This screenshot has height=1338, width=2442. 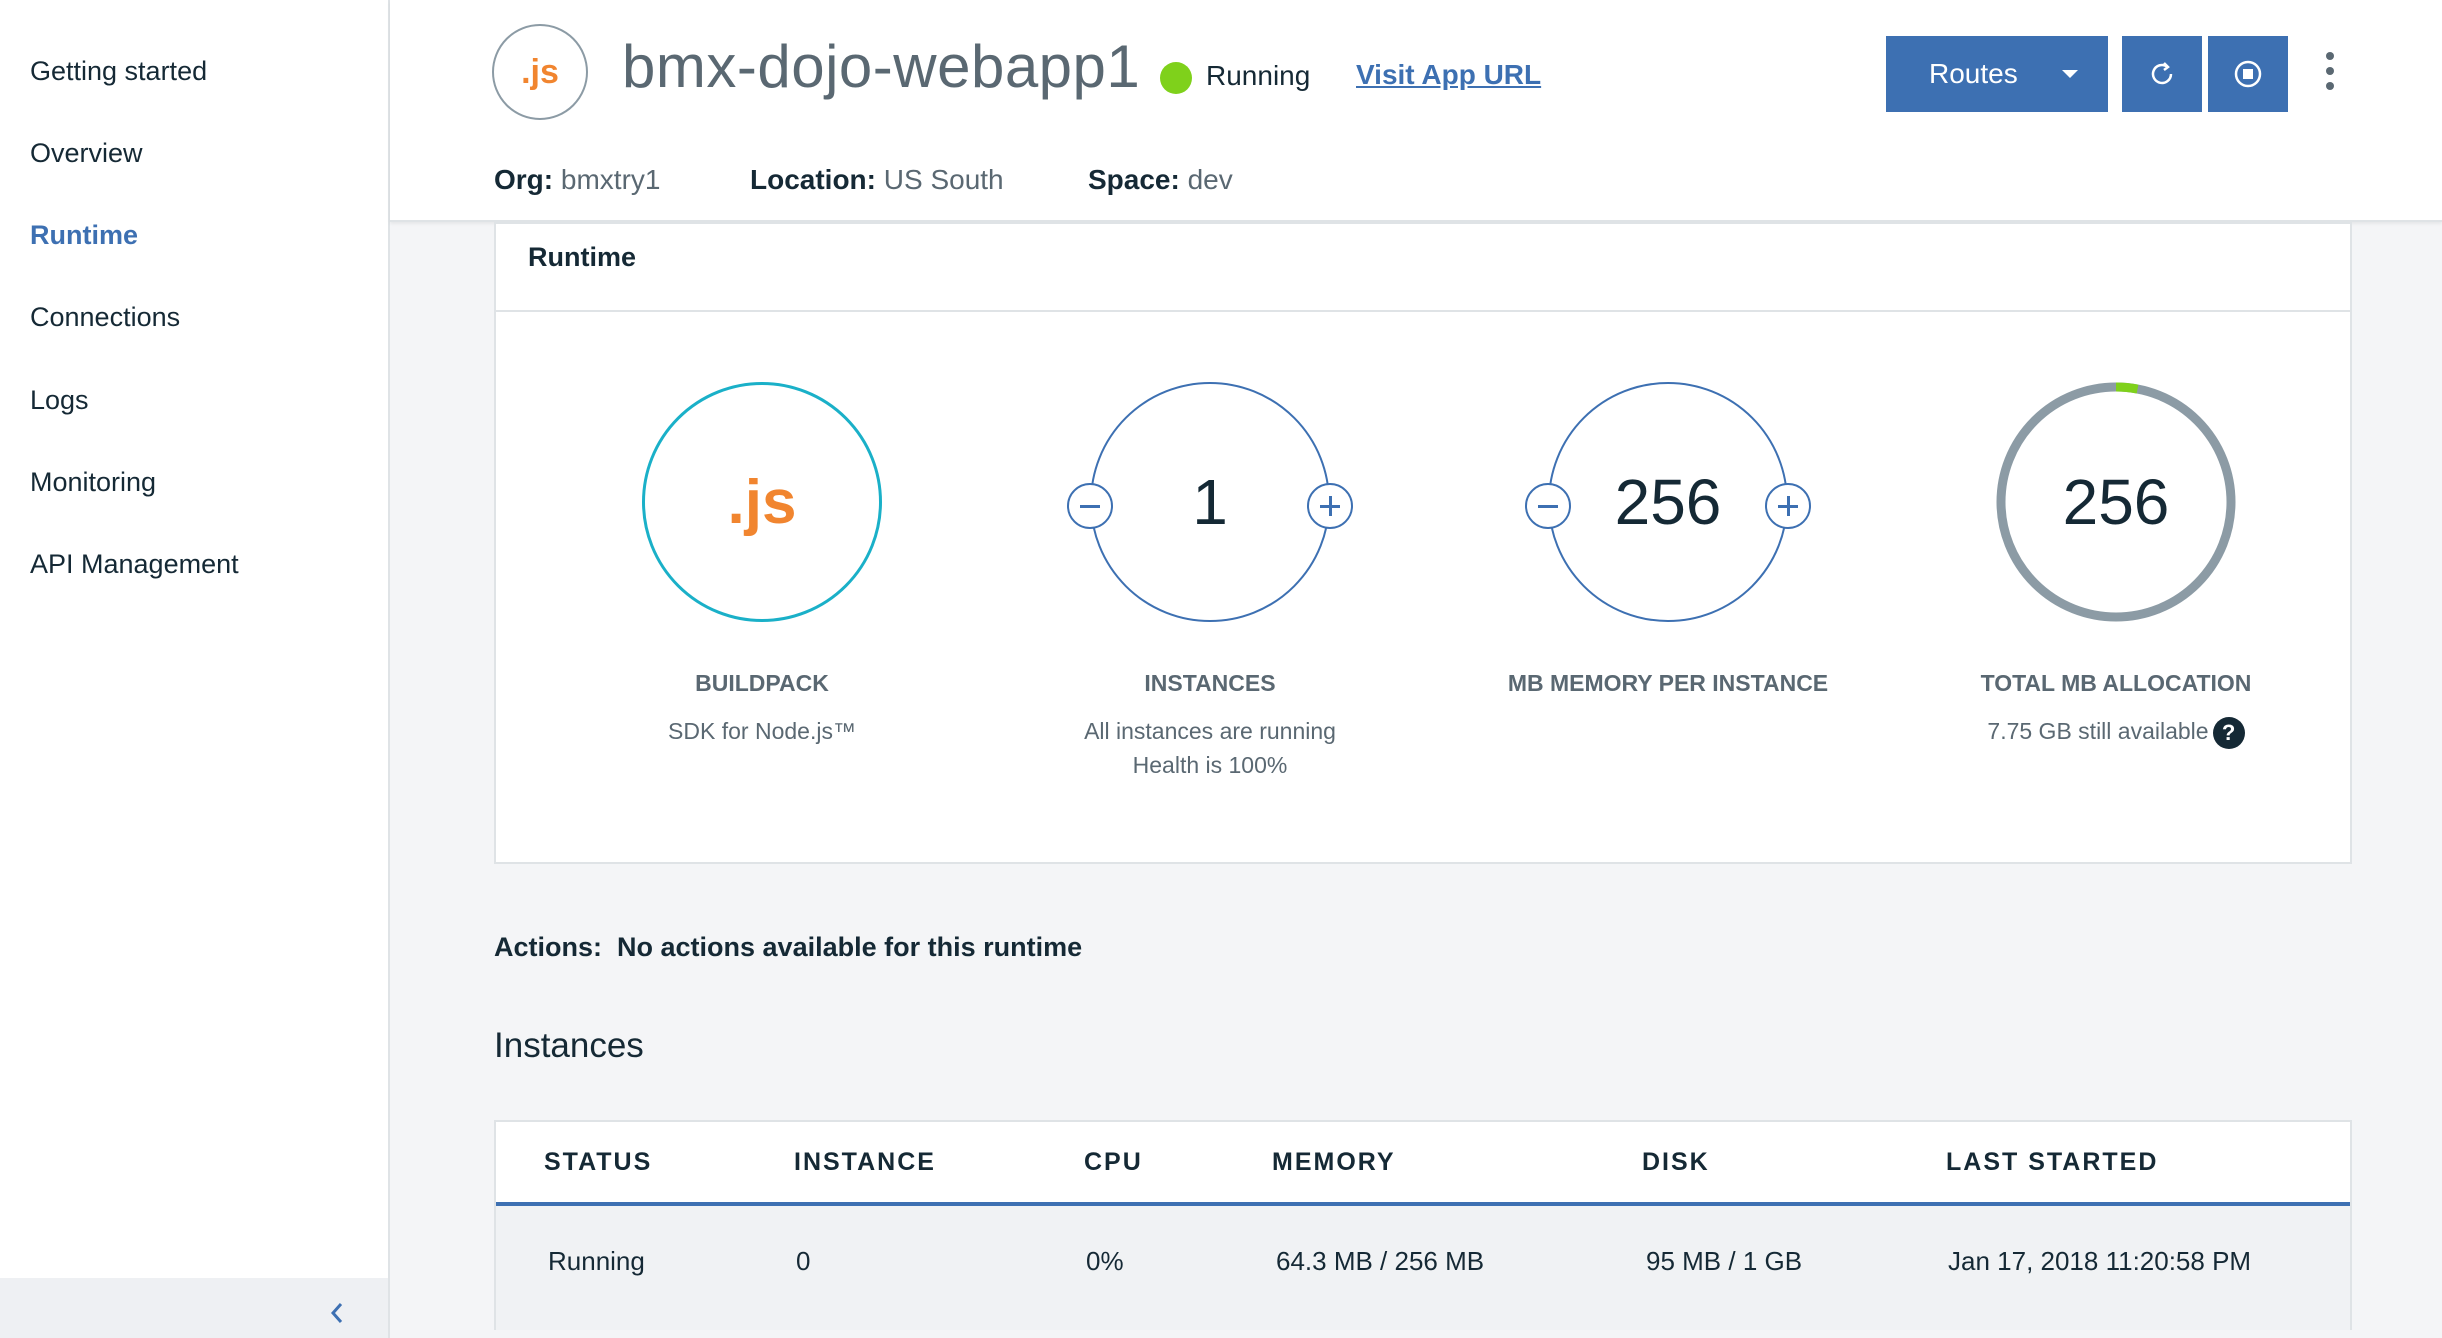 I want to click on instances-section-title: Instances, so click(x=569, y=1045).